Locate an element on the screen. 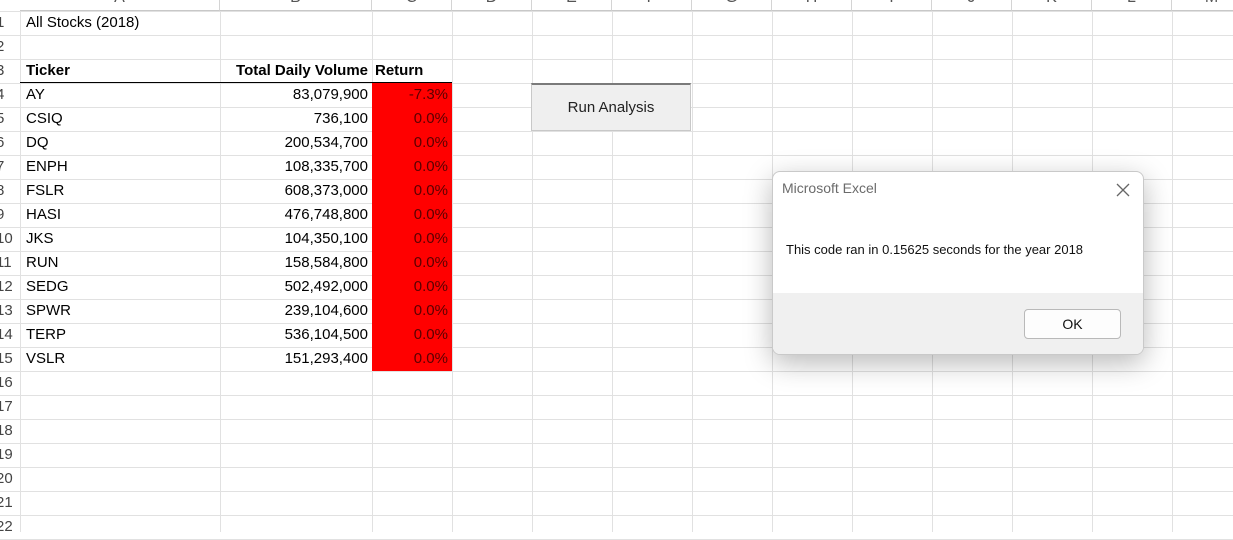 Image resolution: width=1233 pixels, height=540 pixels. ticker-cell: FSLR is located at coordinates (121, 191).